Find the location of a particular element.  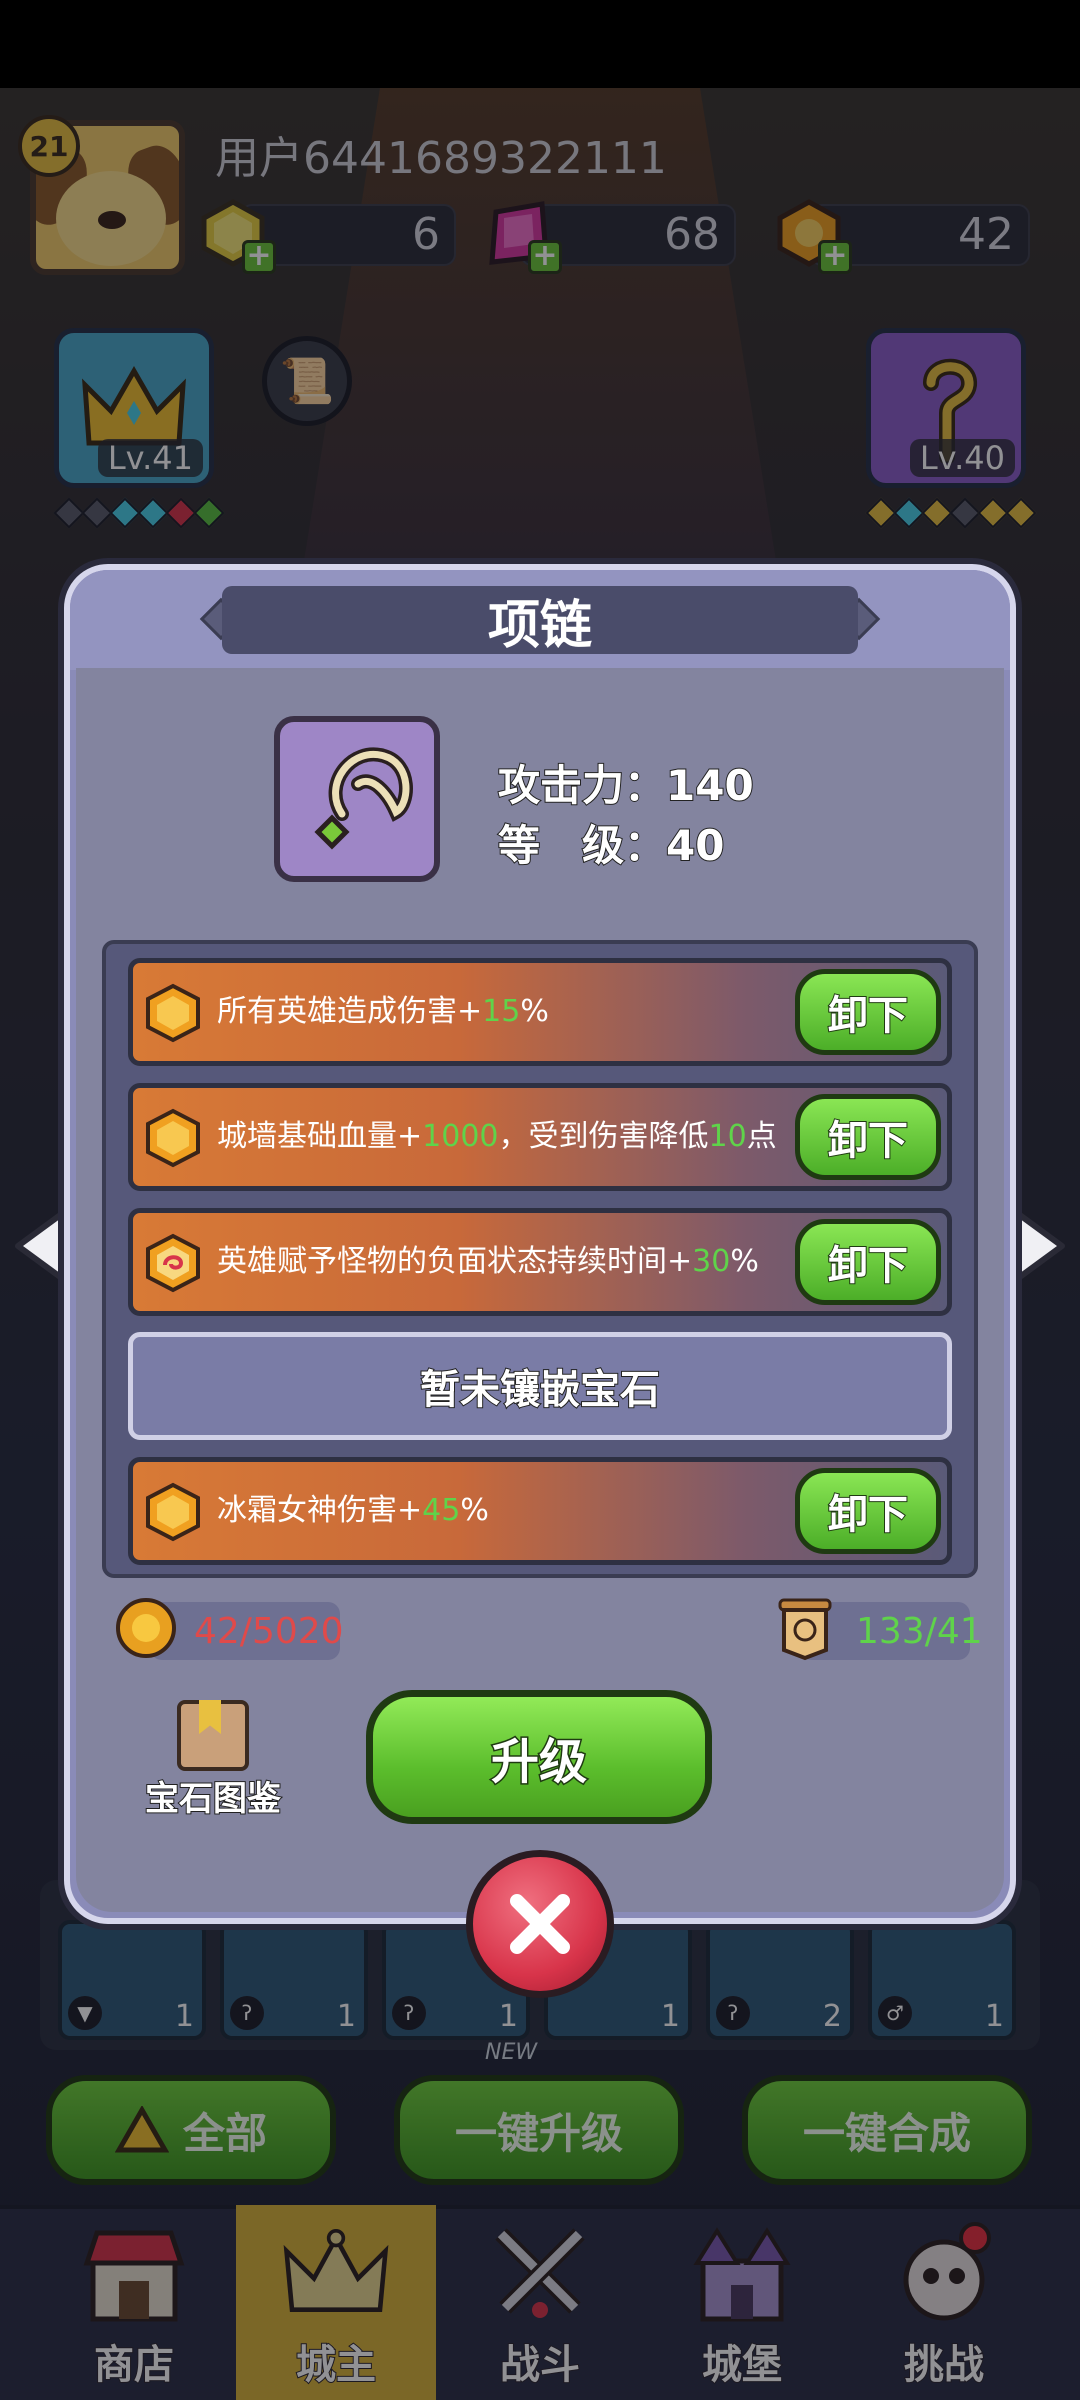

gem-slot-3-description: 英雄赋予怪物的负面状态持续时间+30% is located at coordinates (488, 1261).